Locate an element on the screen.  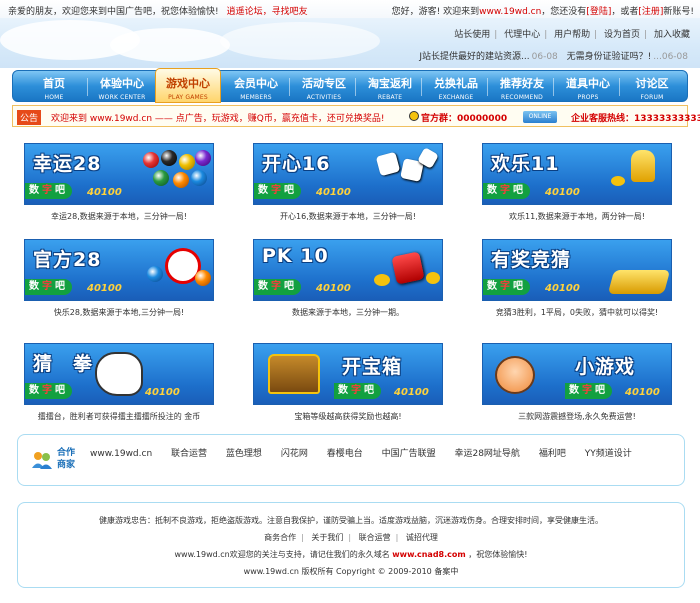
nav-forum: 讨论区 FORUM is located at coordinates (652, 87).